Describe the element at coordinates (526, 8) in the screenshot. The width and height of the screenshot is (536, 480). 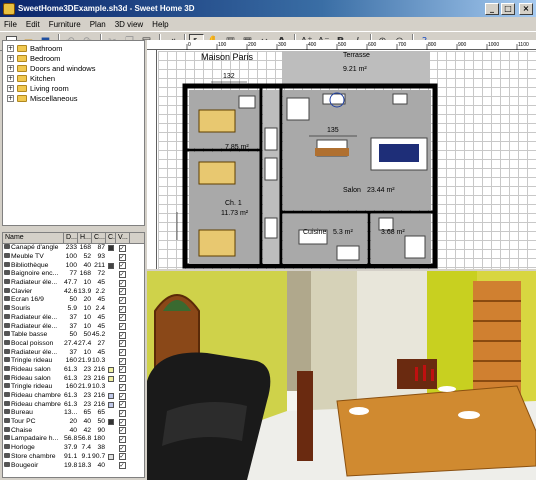
I see `close-button: ×` at that location.